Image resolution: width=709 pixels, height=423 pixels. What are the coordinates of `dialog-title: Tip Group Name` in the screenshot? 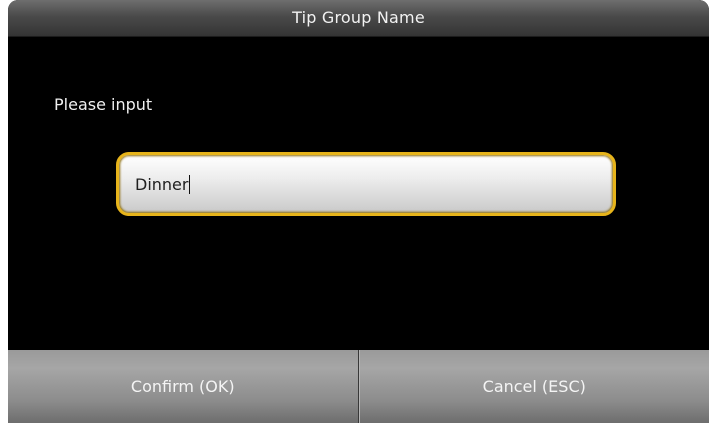 It's located at (358, 17).